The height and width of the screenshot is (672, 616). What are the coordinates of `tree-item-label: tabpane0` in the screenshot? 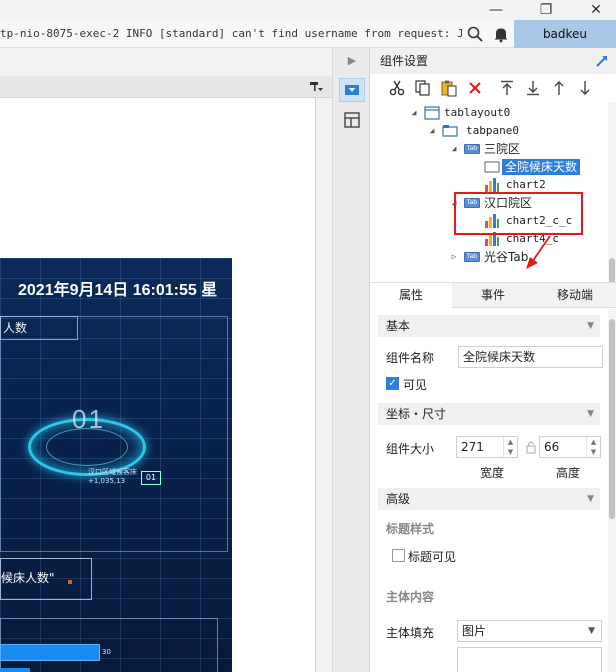 It's located at (492, 130).